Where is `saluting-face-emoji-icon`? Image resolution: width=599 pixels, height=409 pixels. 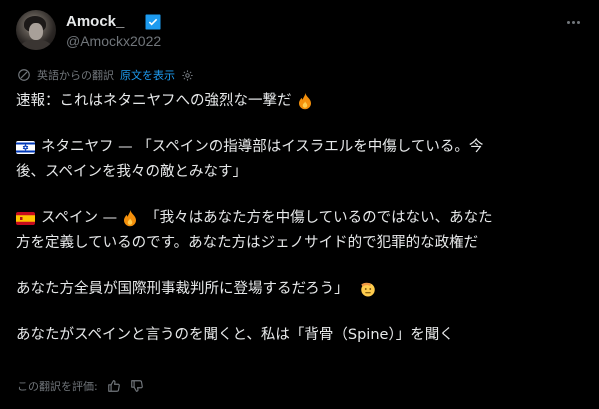 saluting-face-emoji-icon is located at coordinates (367, 289).